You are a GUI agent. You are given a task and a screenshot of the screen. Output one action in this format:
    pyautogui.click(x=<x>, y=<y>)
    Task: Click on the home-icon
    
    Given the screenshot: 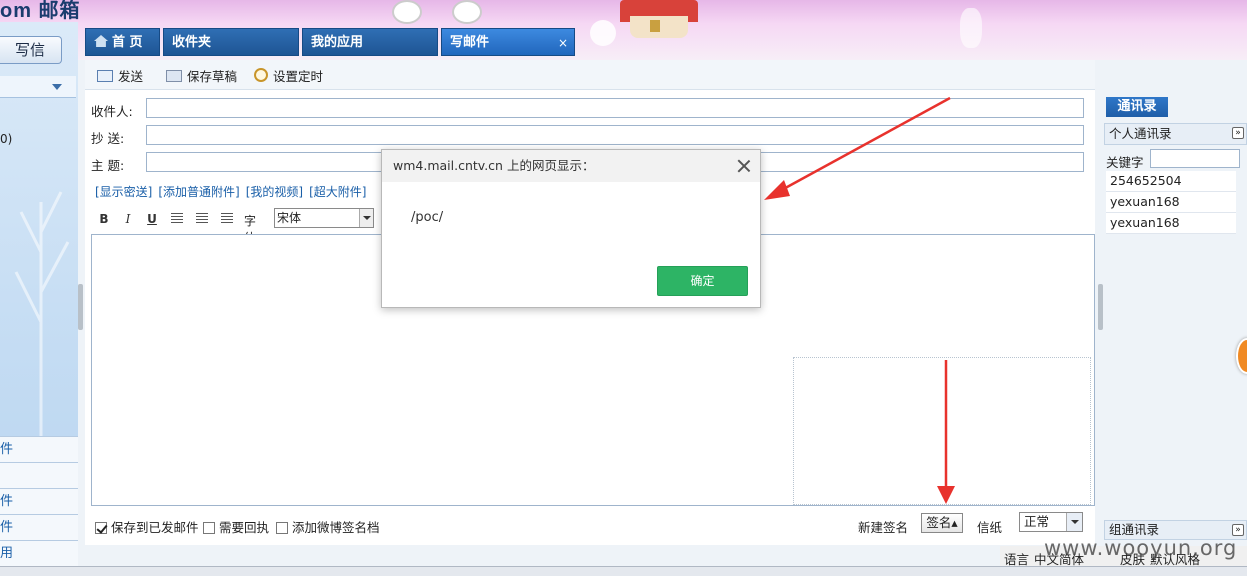 What is the action you would take?
    pyautogui.click(x=101, y=41)
    